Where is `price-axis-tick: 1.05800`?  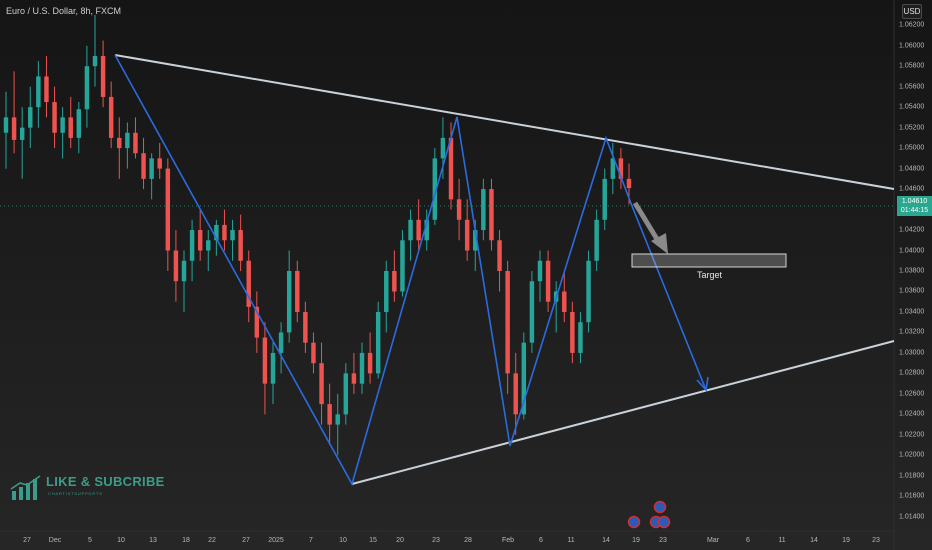 price-axis-tick: 1.05800 is located at coordinates (912, 66).